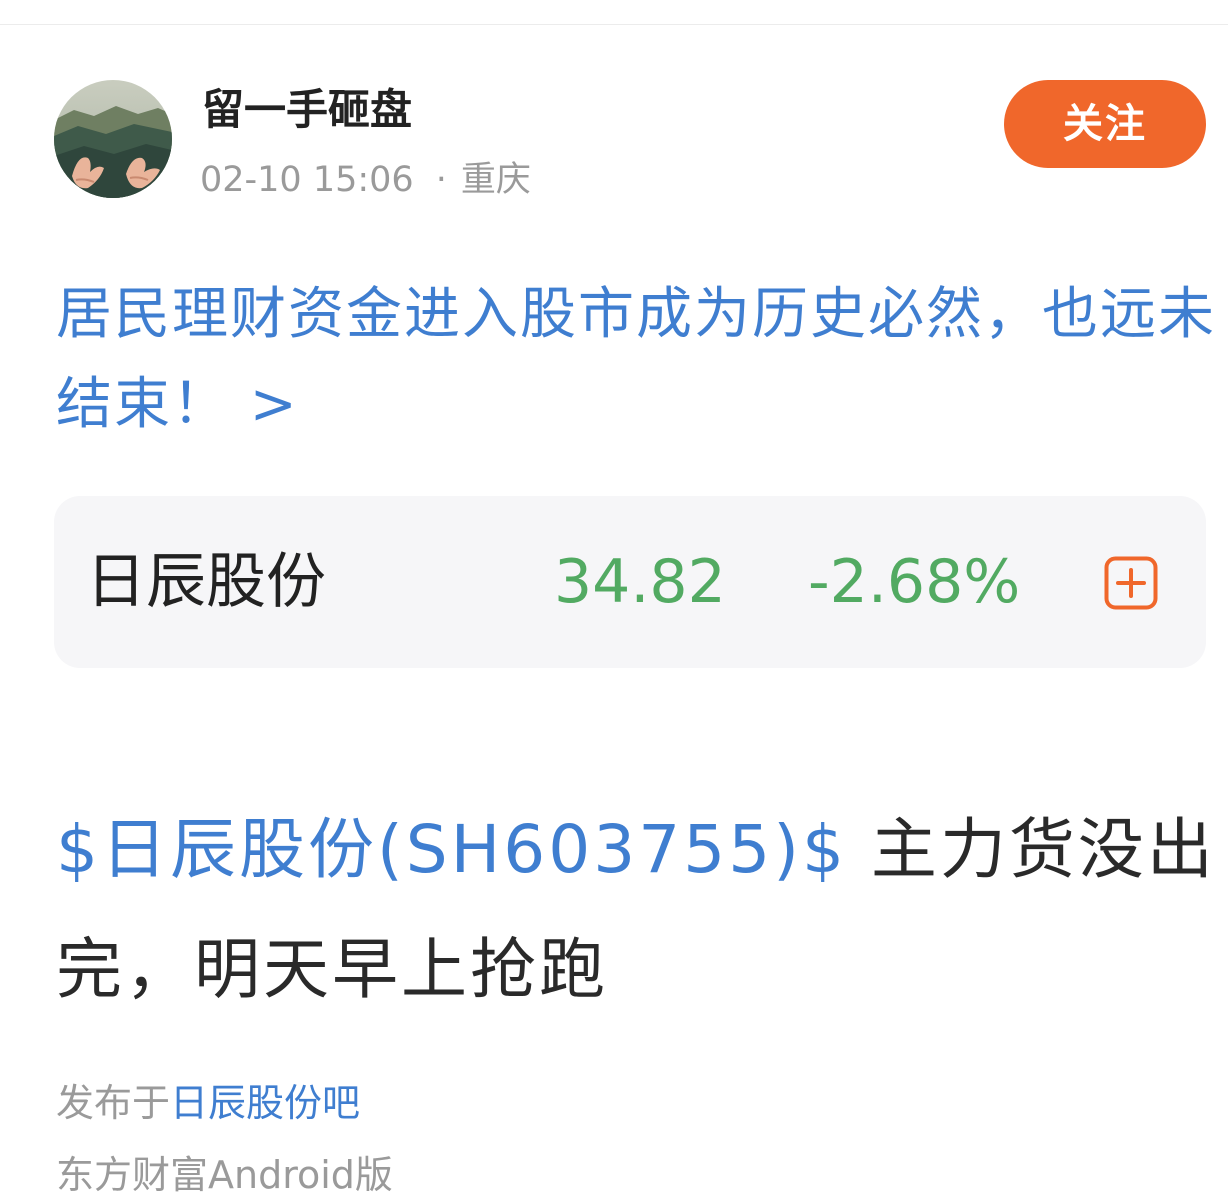 This screenshot has height=1198, width=1228. I want to click on top-divider, so click(614, 24).